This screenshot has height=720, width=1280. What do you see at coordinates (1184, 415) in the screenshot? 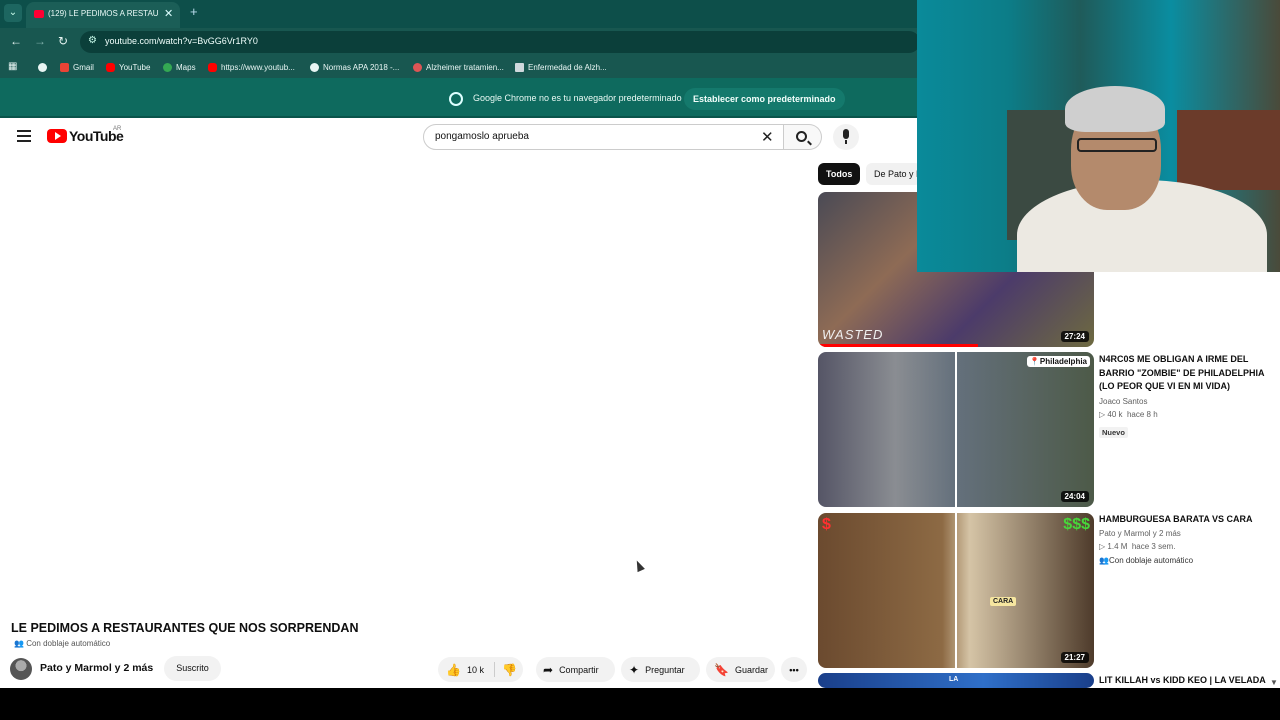
I see `recommended-stats: ▷ 40 k hace 8 h` at bounding box center [1184, 415].